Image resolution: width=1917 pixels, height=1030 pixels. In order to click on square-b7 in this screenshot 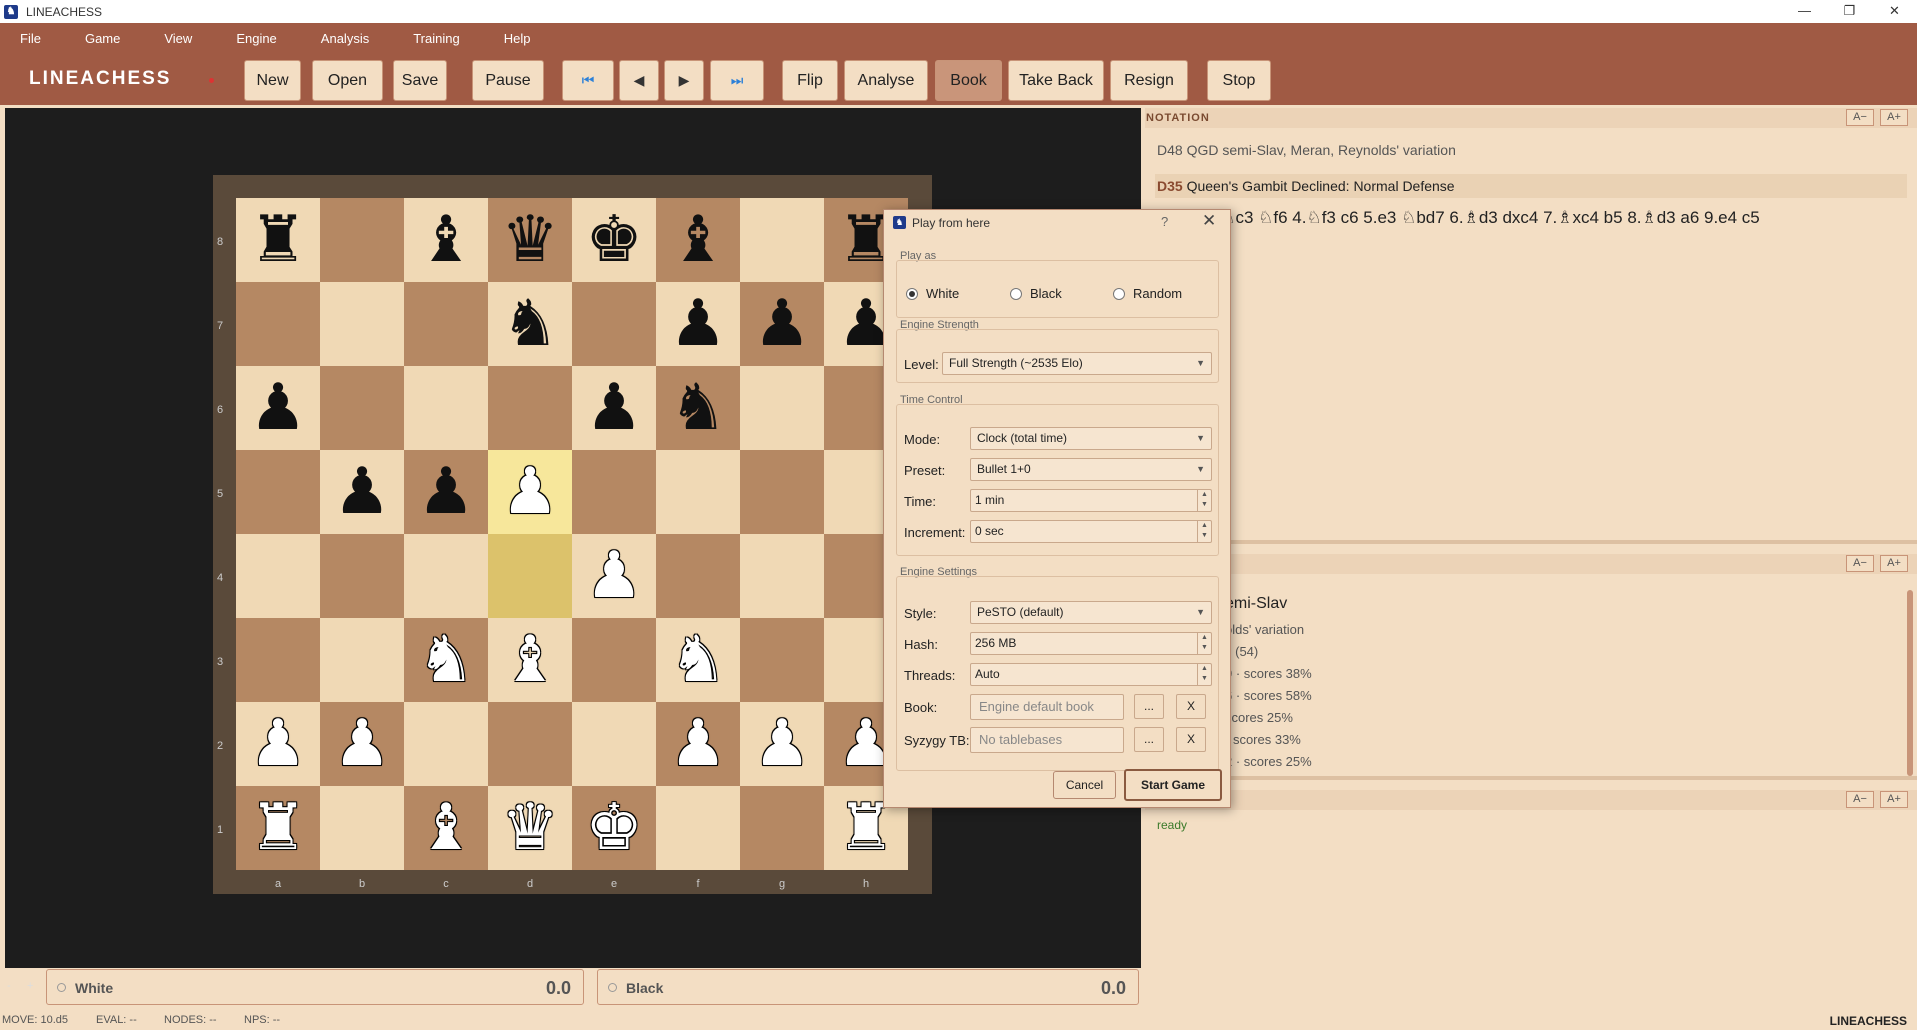, I will do `click(362, 324)`.